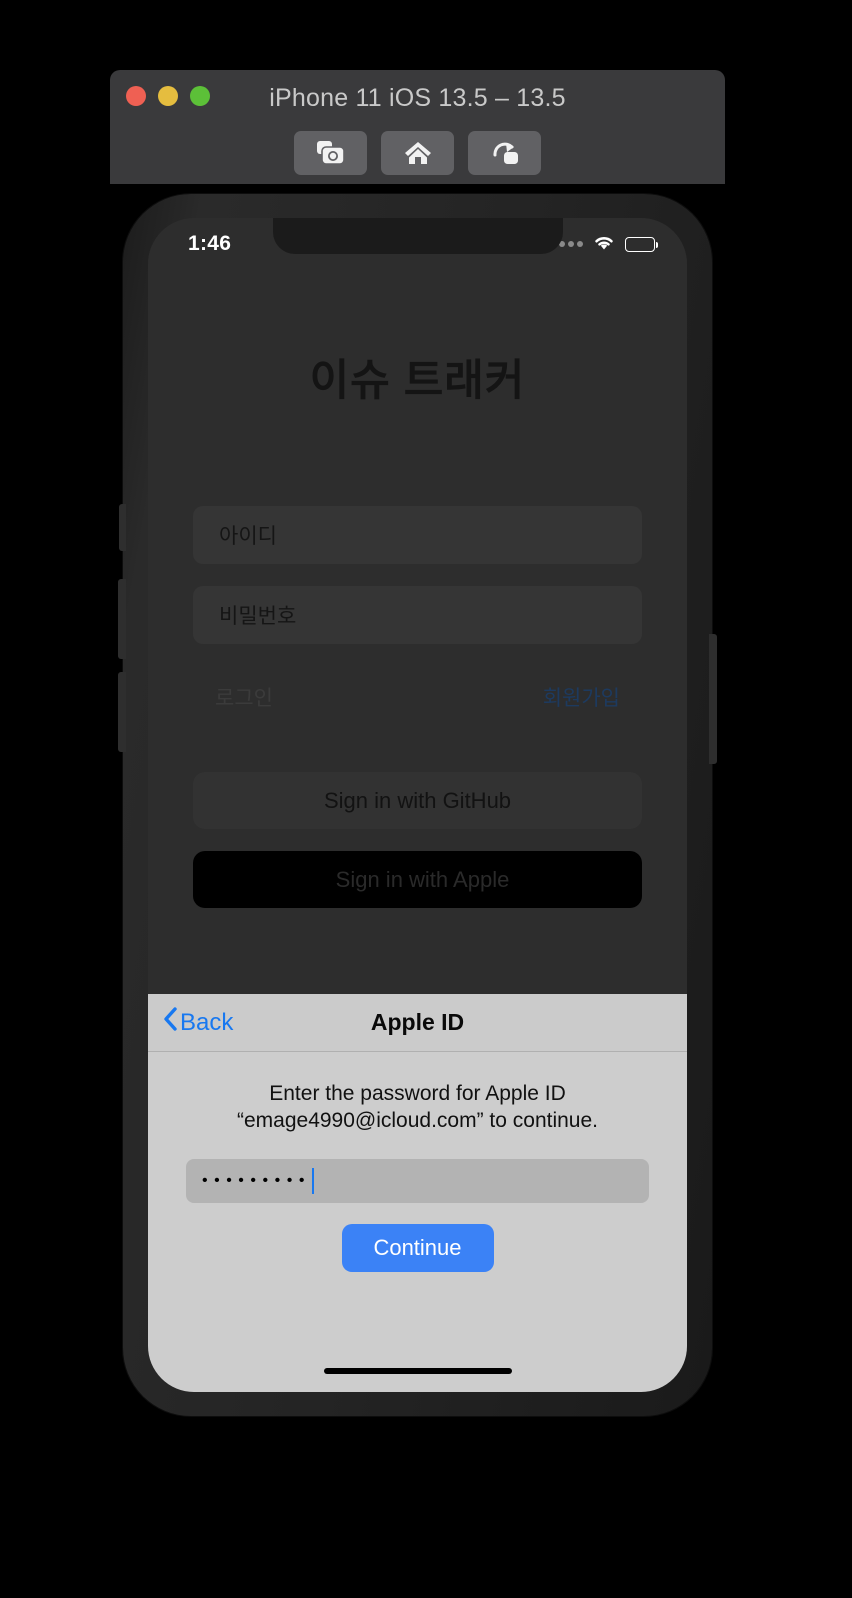 The width and height of the screenshot is (852, 1598). What do you see at coordinates (713, 699) in the screenshot?
I see `power-button` at bounding box center [713, 699].